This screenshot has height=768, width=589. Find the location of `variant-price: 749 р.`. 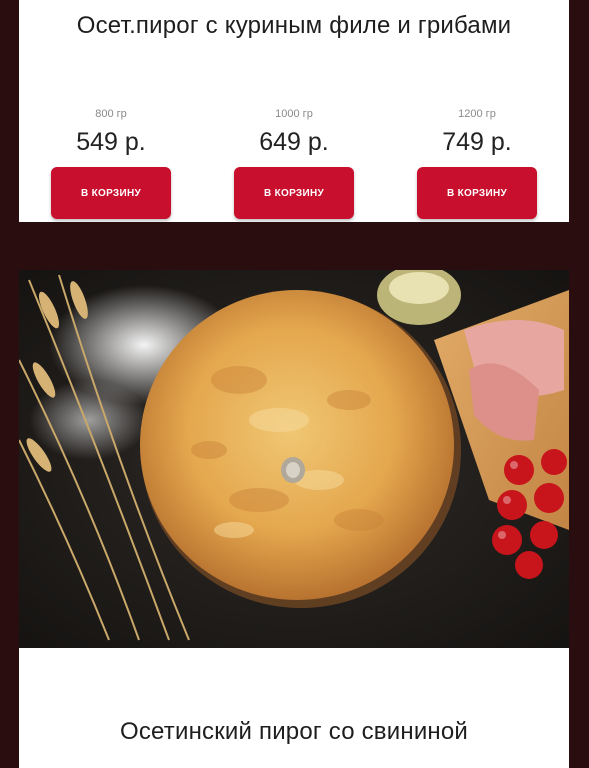

variant-price: 749 р. is located at coordinates (477, 142).